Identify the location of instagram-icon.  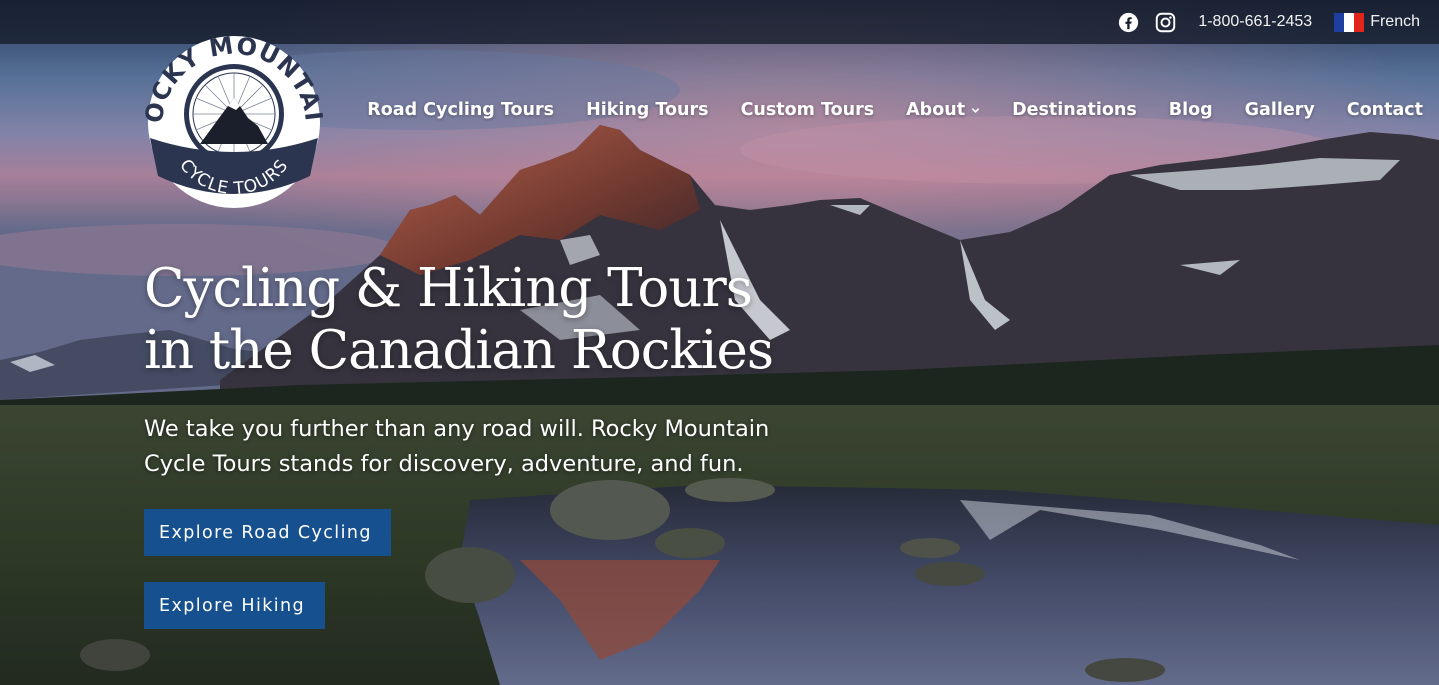
(1165, 22).